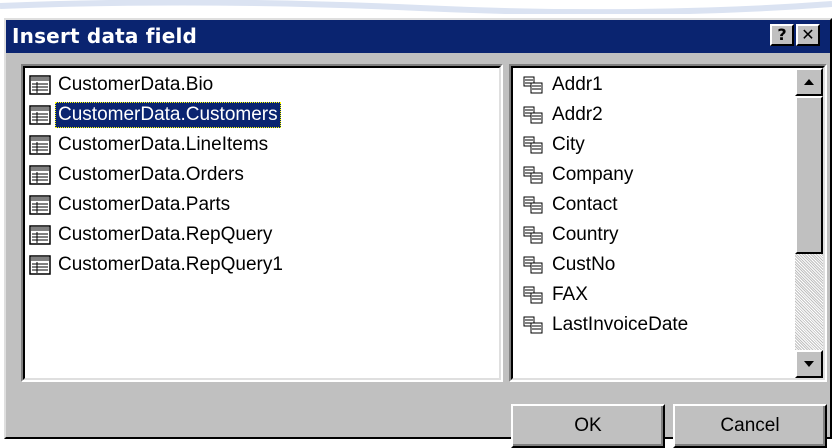  What do you see at coordinates (105, 36) in the screenshot?
I see `dialog-title: Insert data field` at bounding box center [105, 36].